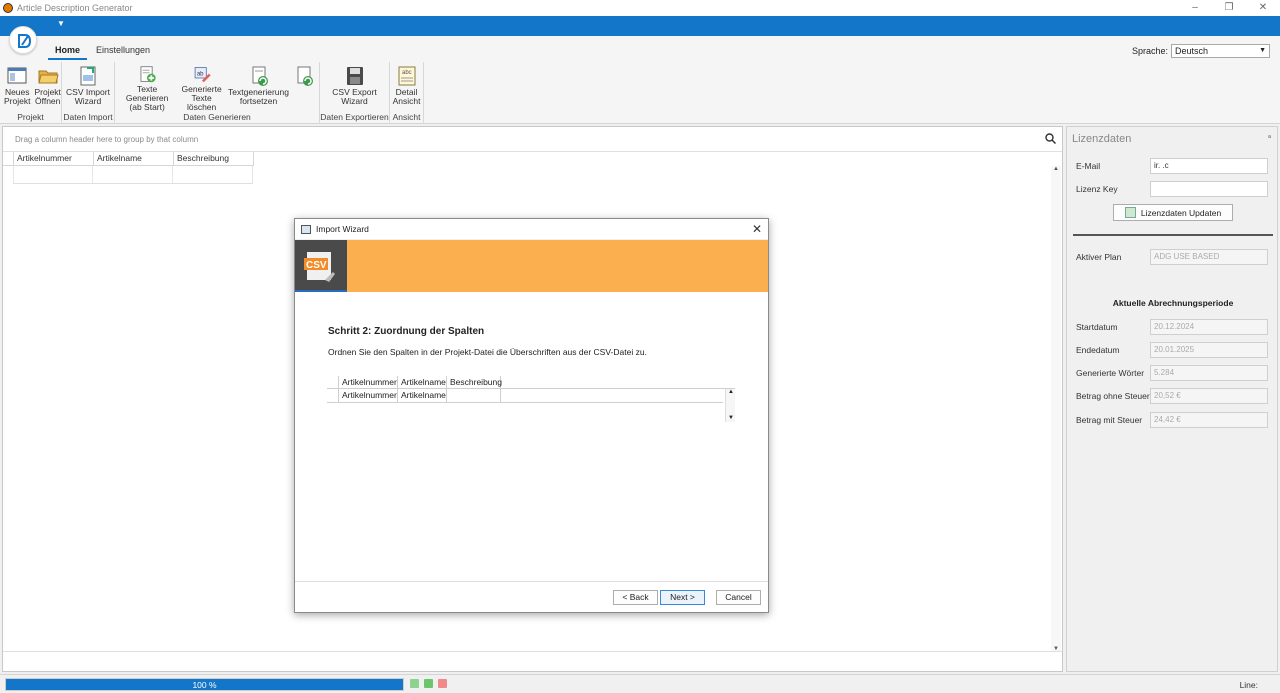 This screenshot has height=693, width=1280. I want to click on new-project-button: Neues Projekt, so click(17, 87).